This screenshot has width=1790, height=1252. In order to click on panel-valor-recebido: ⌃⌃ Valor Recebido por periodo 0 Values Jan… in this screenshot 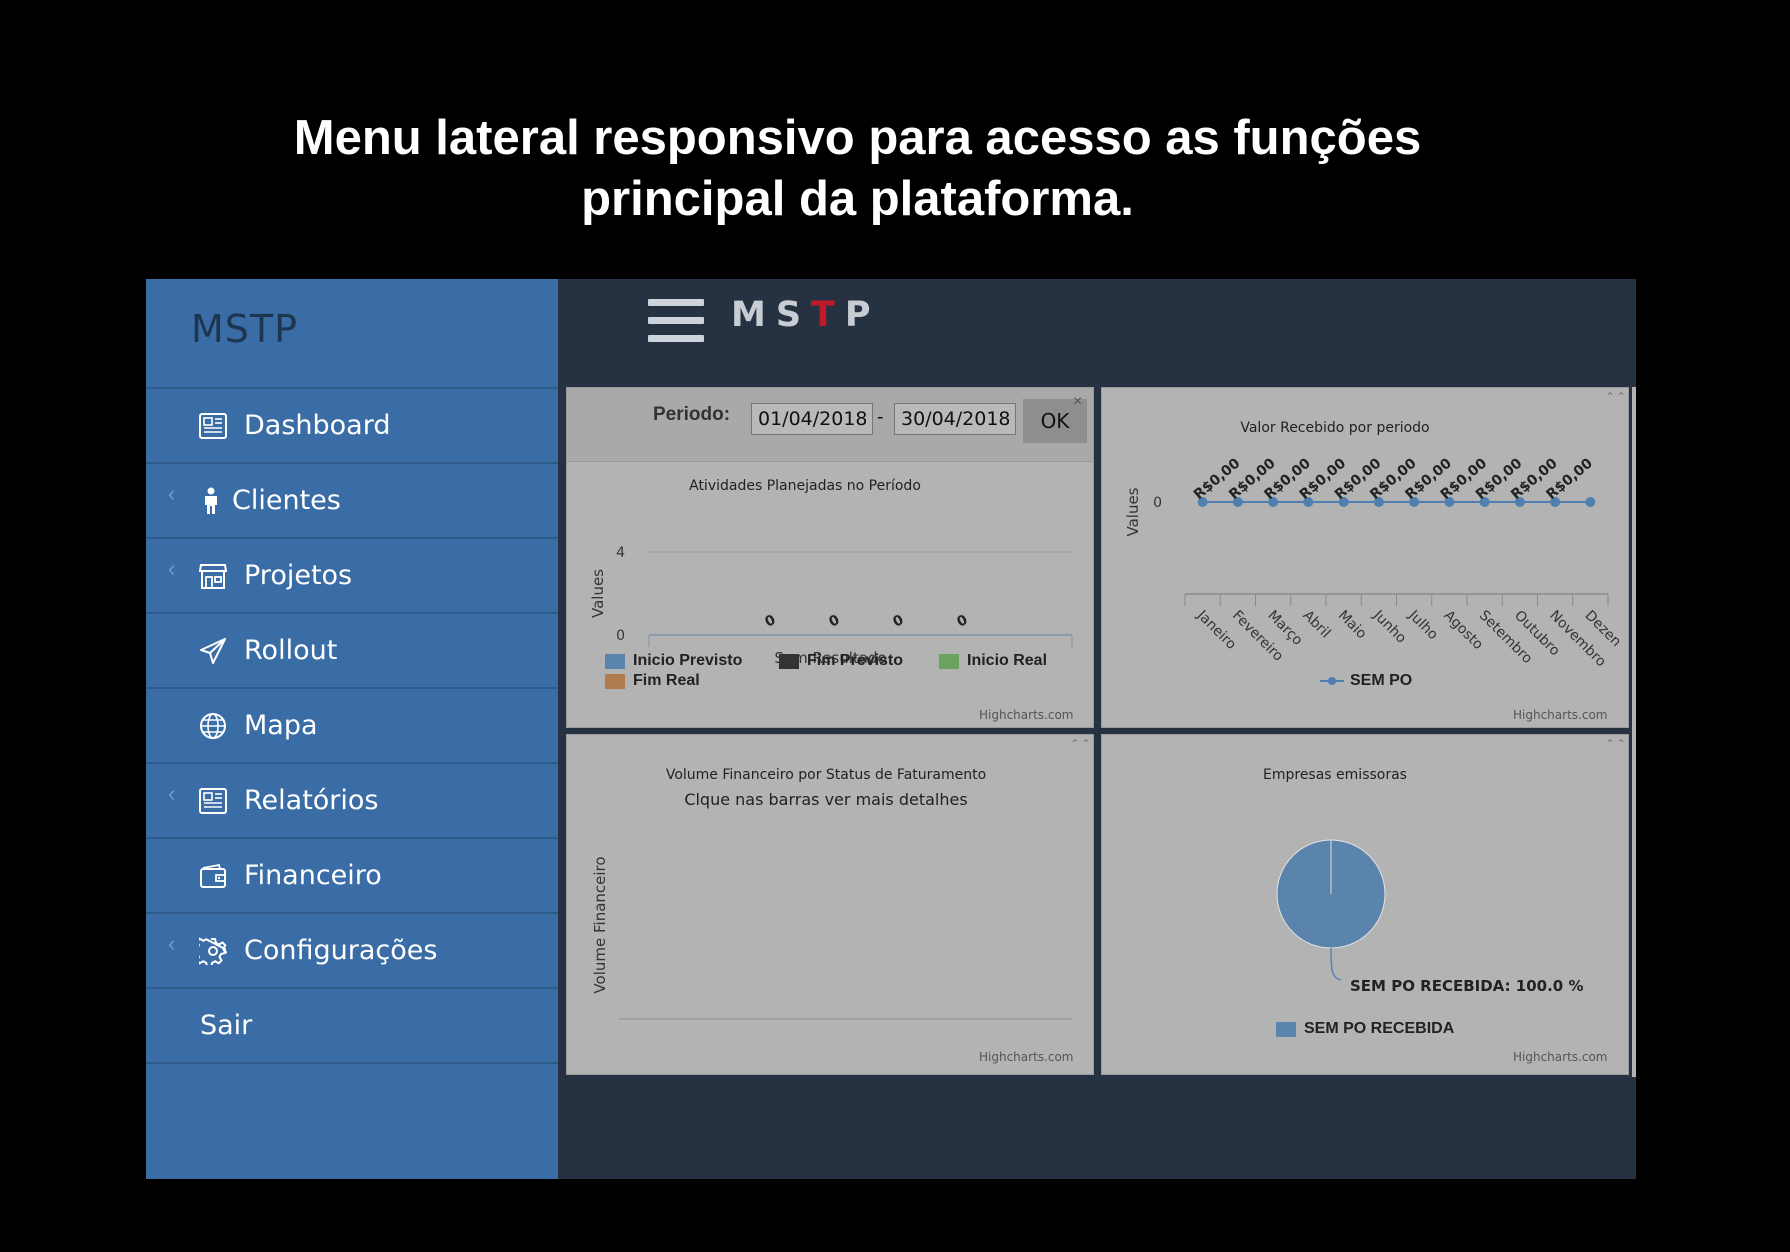, I will do `click(1365, 557)`.